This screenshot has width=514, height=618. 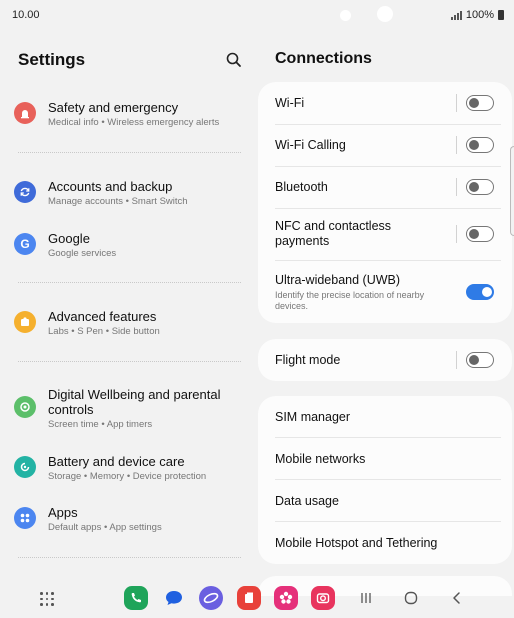 What do you see at coordinates (105, 527) in the screenshot?
I see `menu-item-sub: Default apps • App settings` at bounding box center [105, 527].